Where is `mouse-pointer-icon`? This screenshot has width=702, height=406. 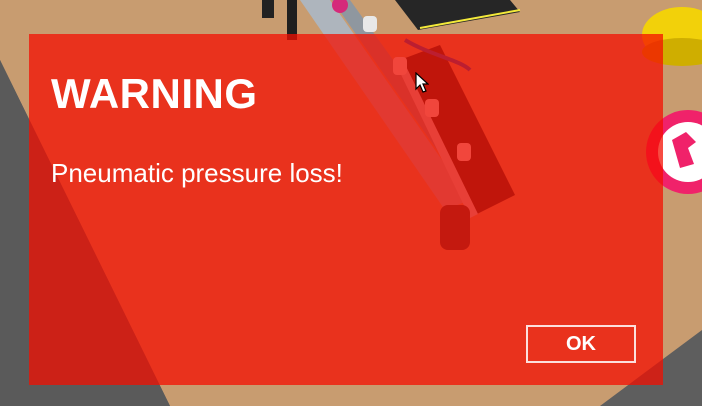
mouse-pointer-icon is located at coordinates (422, 82).